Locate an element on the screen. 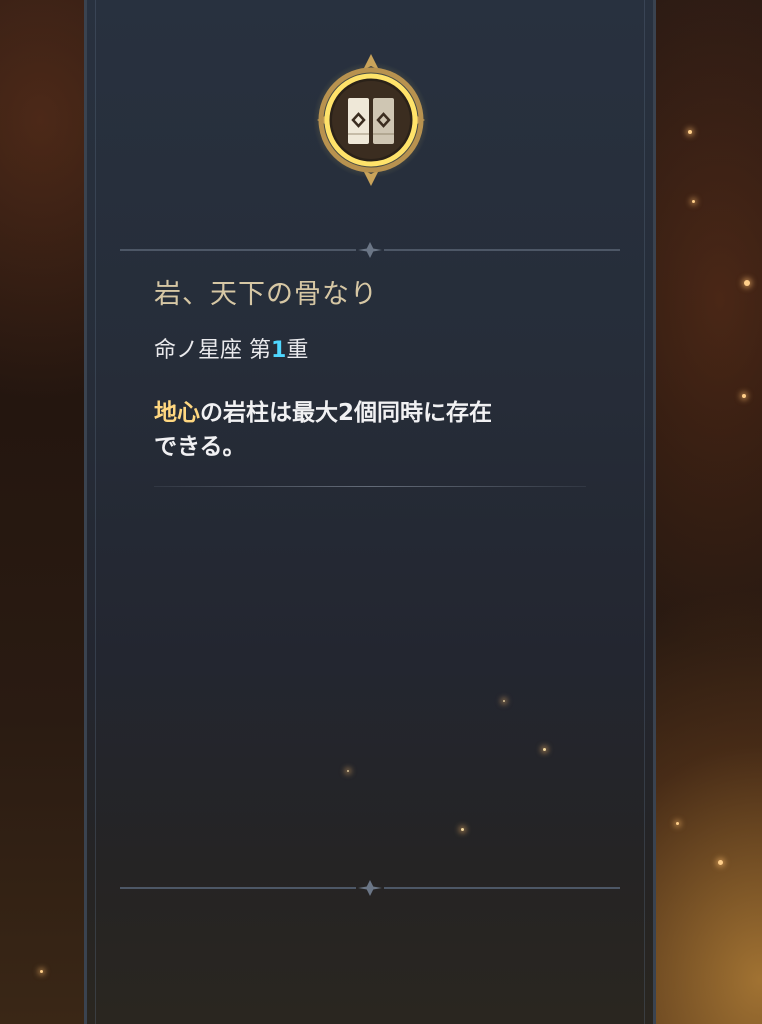  description-text: できる。 is located at coordinates (200, 447).